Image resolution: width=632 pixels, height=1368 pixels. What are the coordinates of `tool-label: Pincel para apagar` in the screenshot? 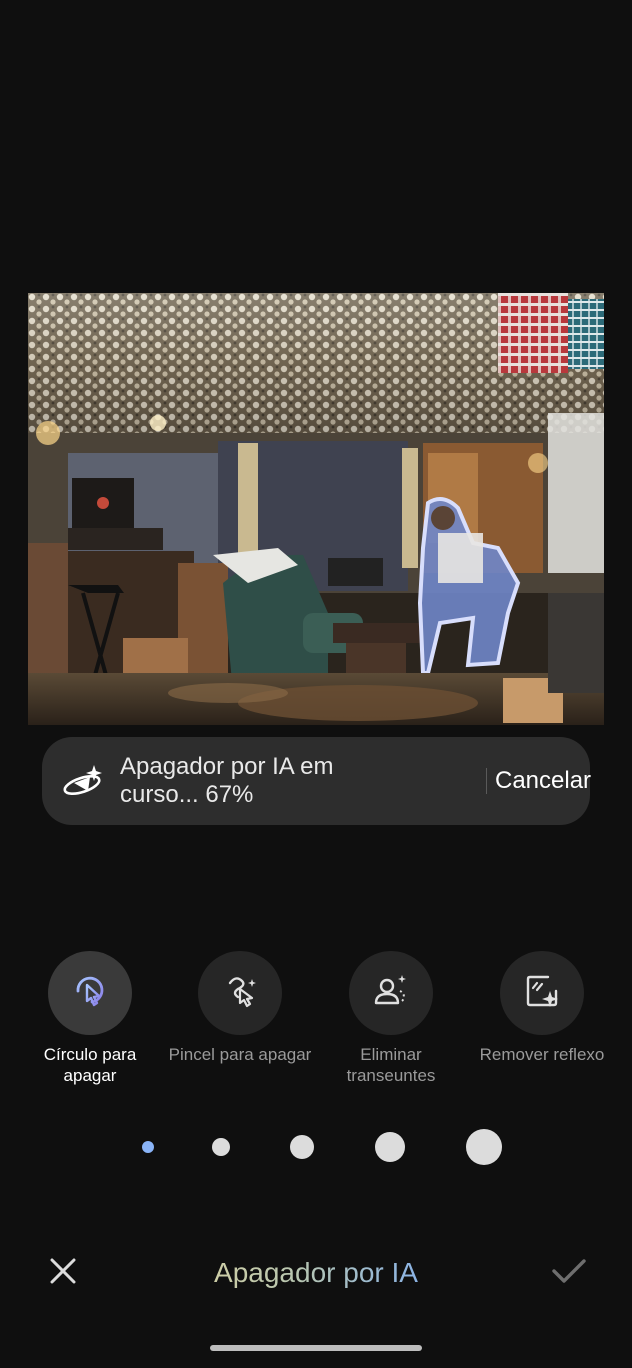 It's located at (240, 1054).